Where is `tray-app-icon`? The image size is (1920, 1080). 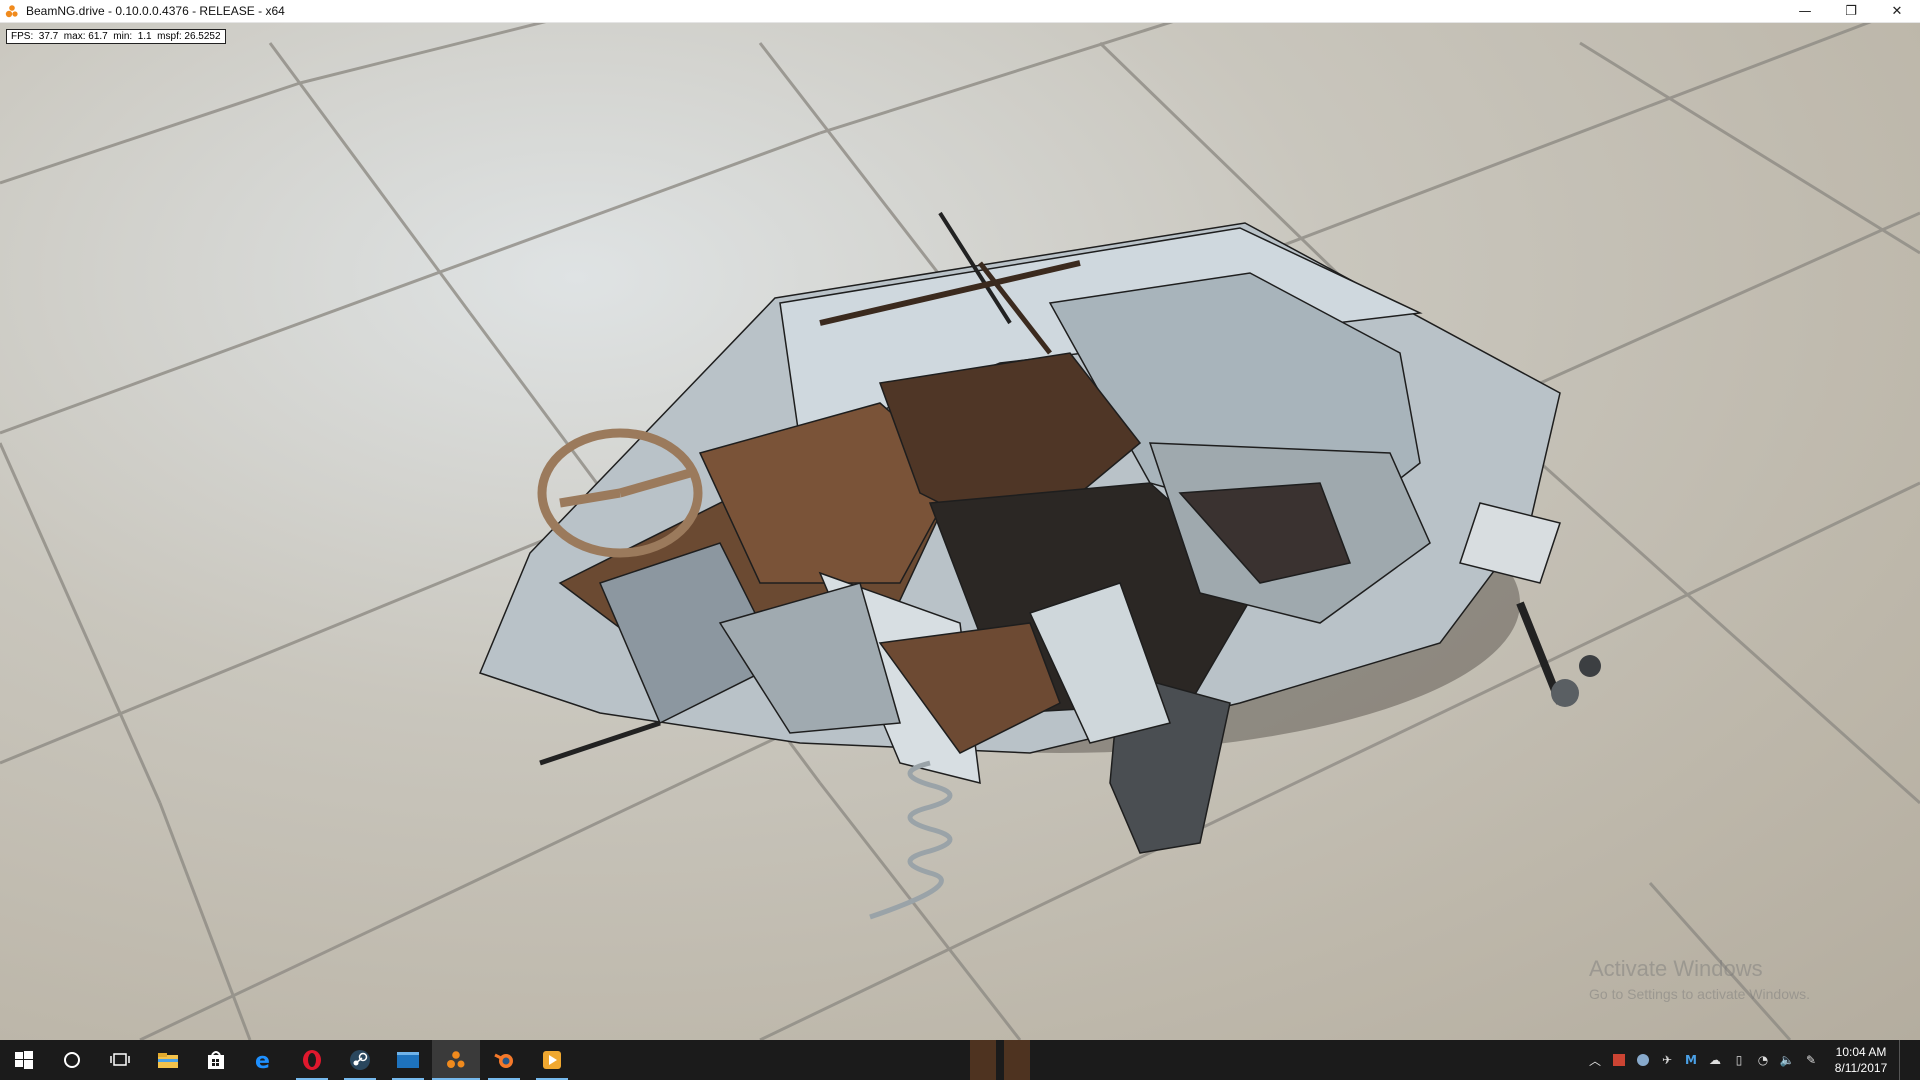
tray-app-icon is located at coordinates (1619, 1060).